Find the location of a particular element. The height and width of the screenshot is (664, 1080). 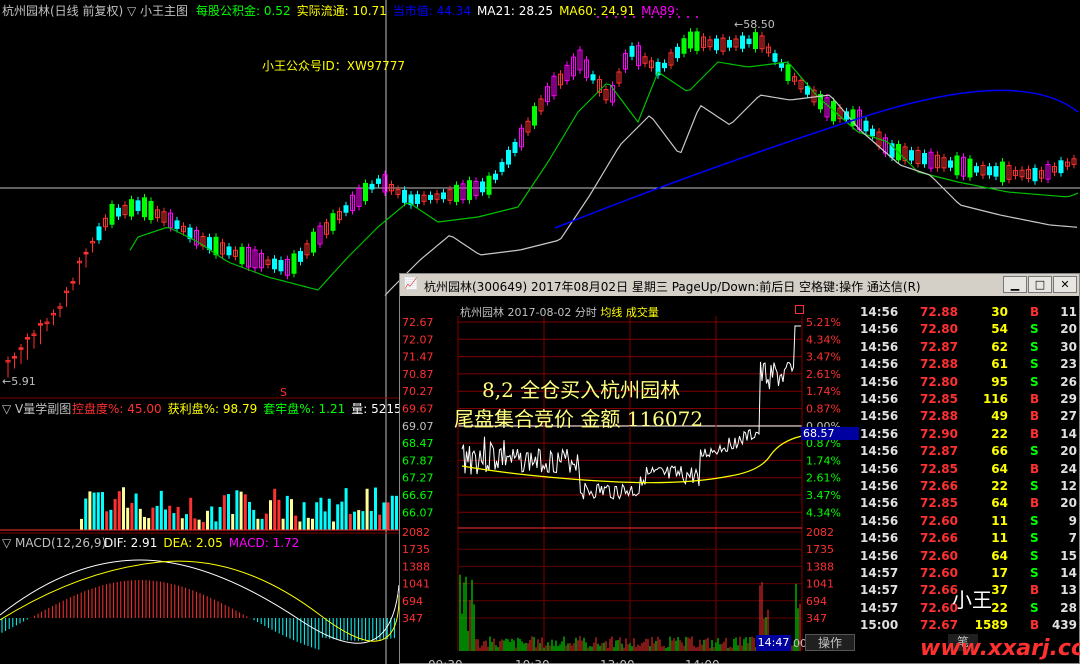

tick-vol: 61 is located at coordinates (999, 364).